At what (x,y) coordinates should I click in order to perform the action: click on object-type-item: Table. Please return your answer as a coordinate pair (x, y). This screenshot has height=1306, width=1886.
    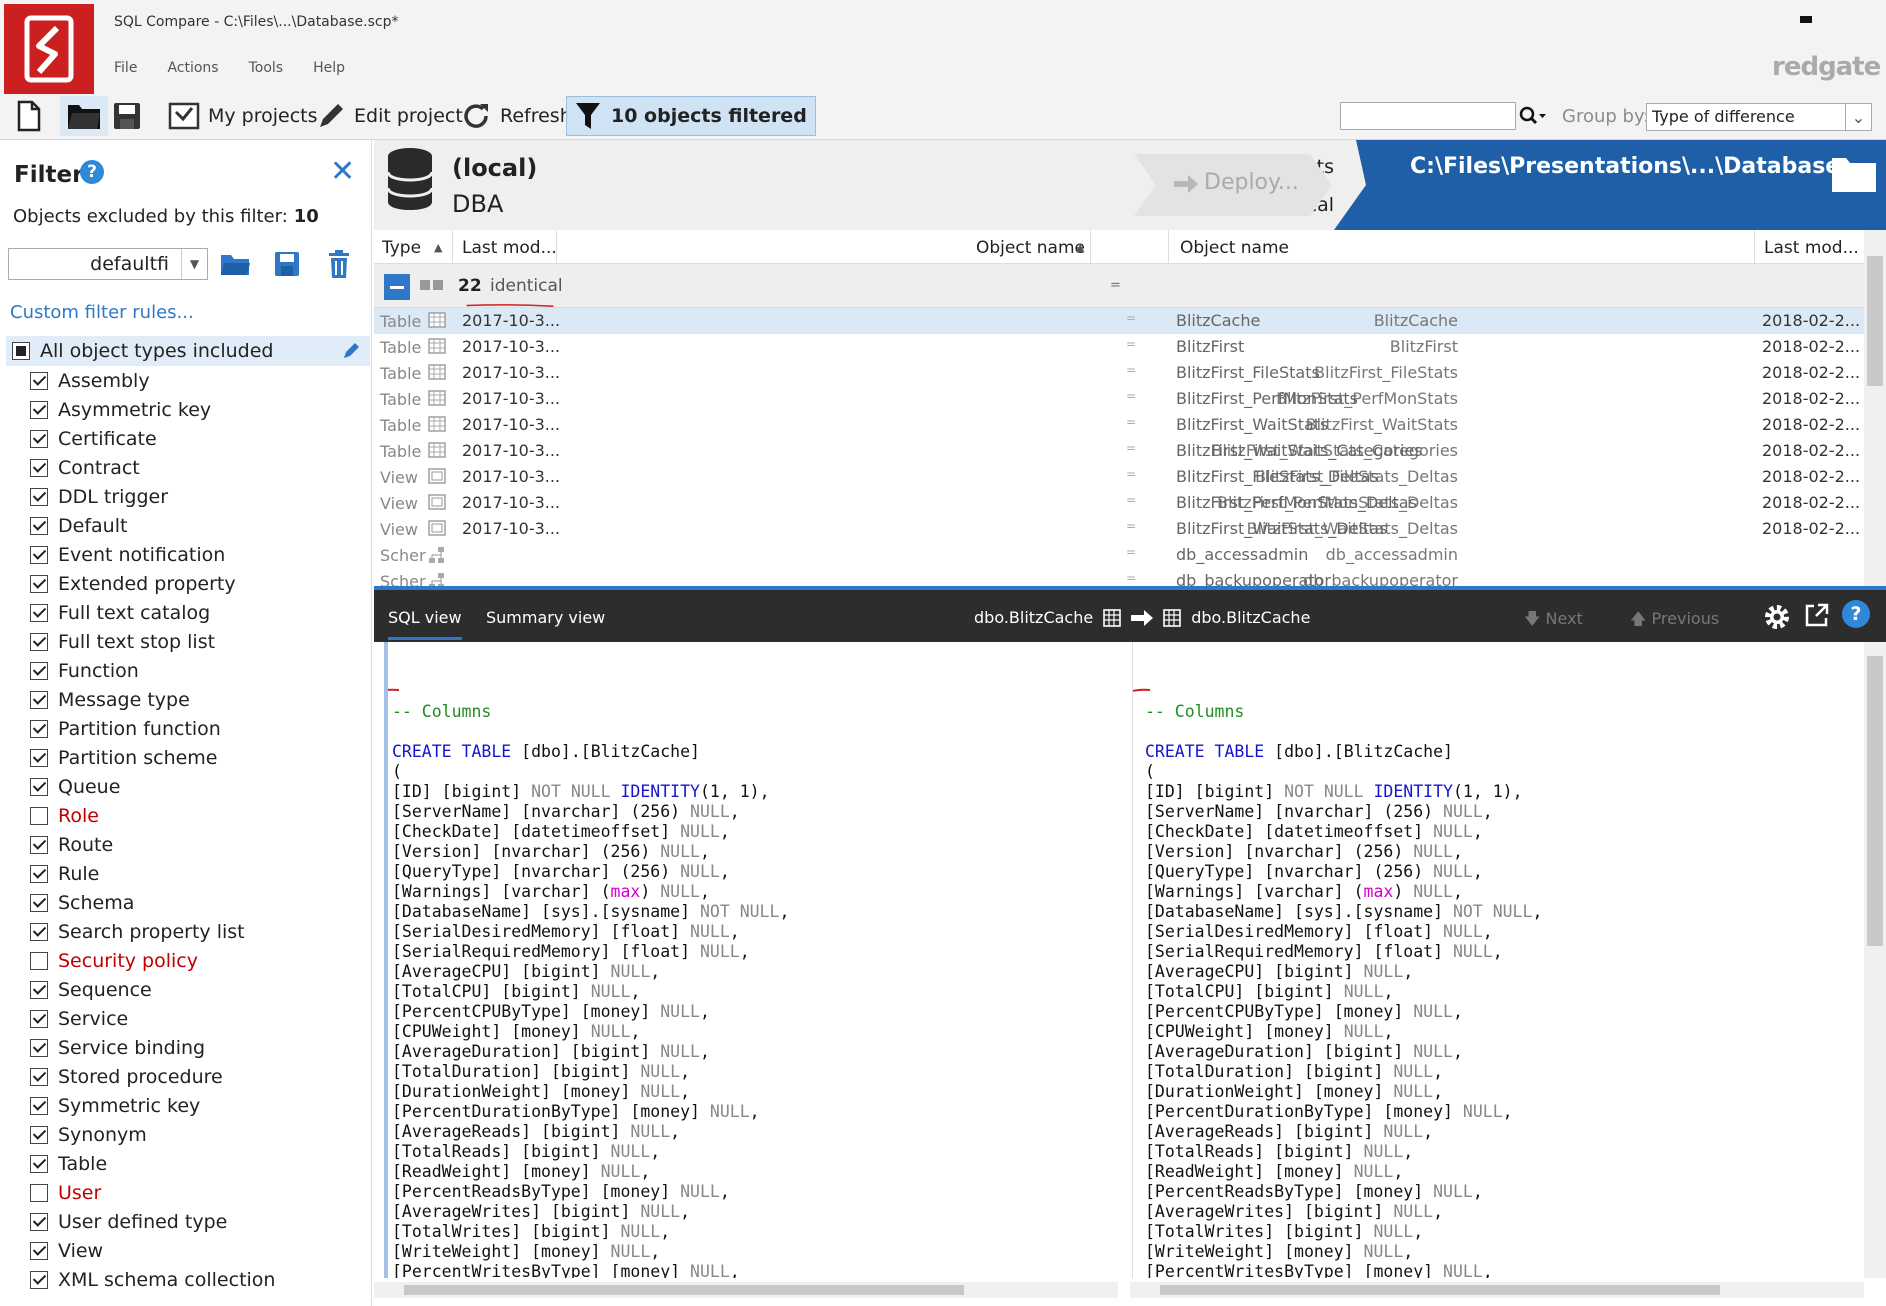
    Looking at the image, I should click on (186, 1163).